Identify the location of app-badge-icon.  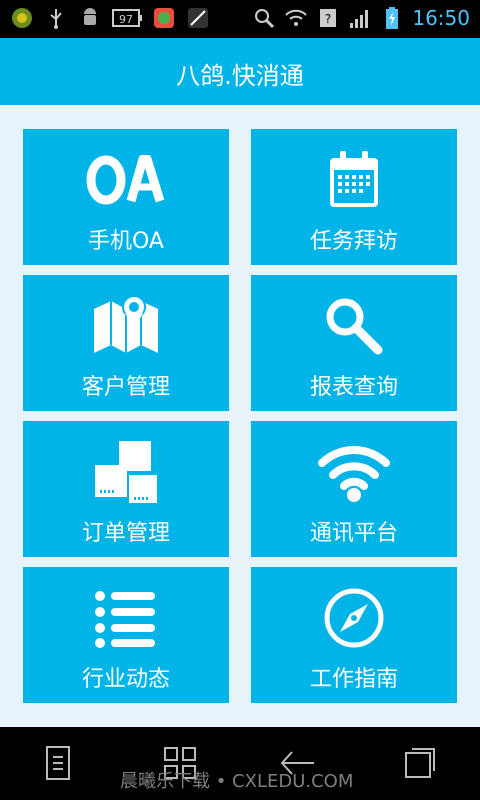
(22, 18).